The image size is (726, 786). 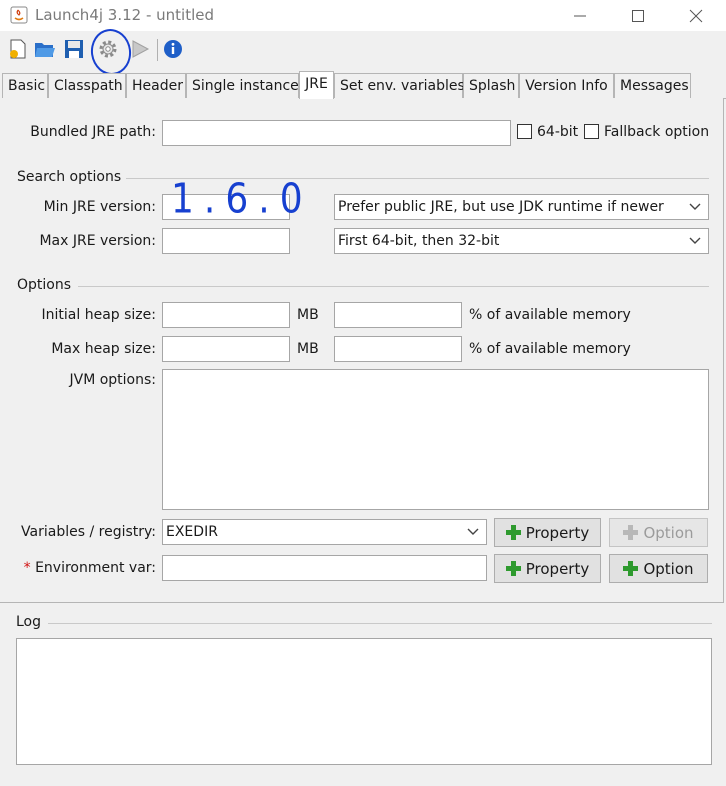 I want to click on 64-bit-label: 64-bit, so click(x=558, y=132).